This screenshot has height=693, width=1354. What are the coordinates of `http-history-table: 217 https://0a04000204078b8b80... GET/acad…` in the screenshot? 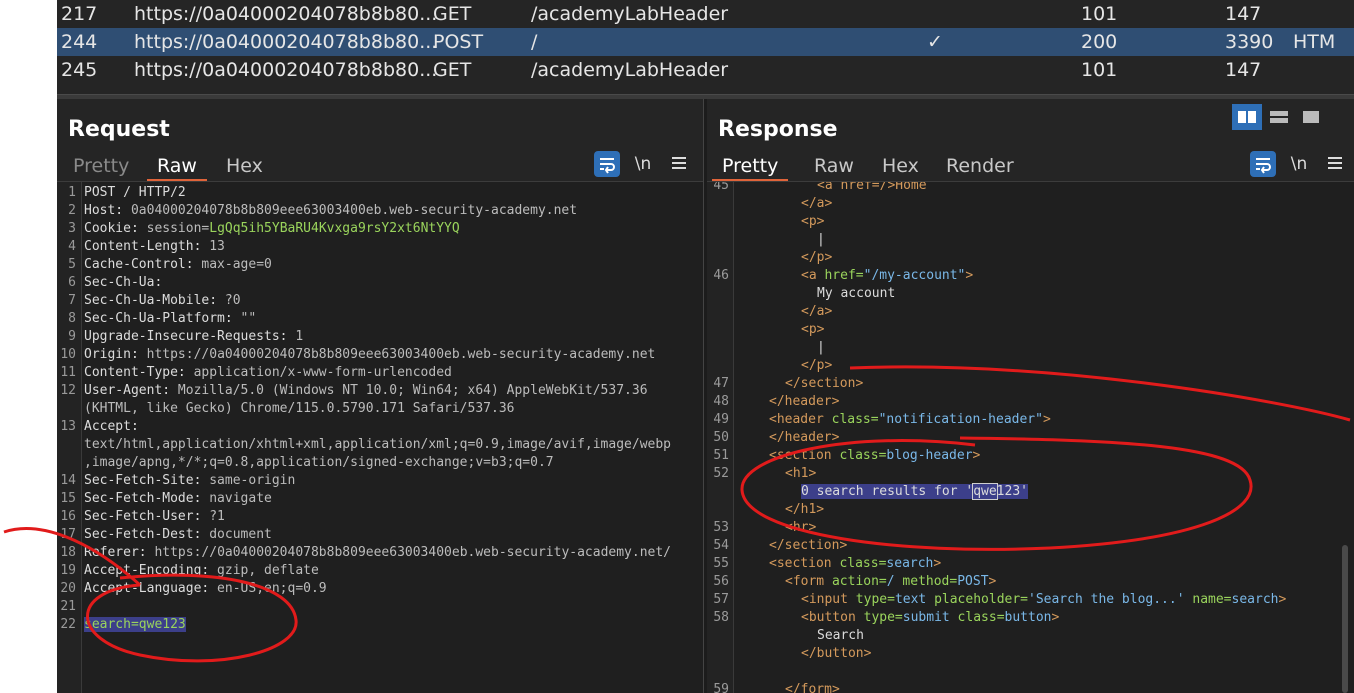 It's located at (705, 47).